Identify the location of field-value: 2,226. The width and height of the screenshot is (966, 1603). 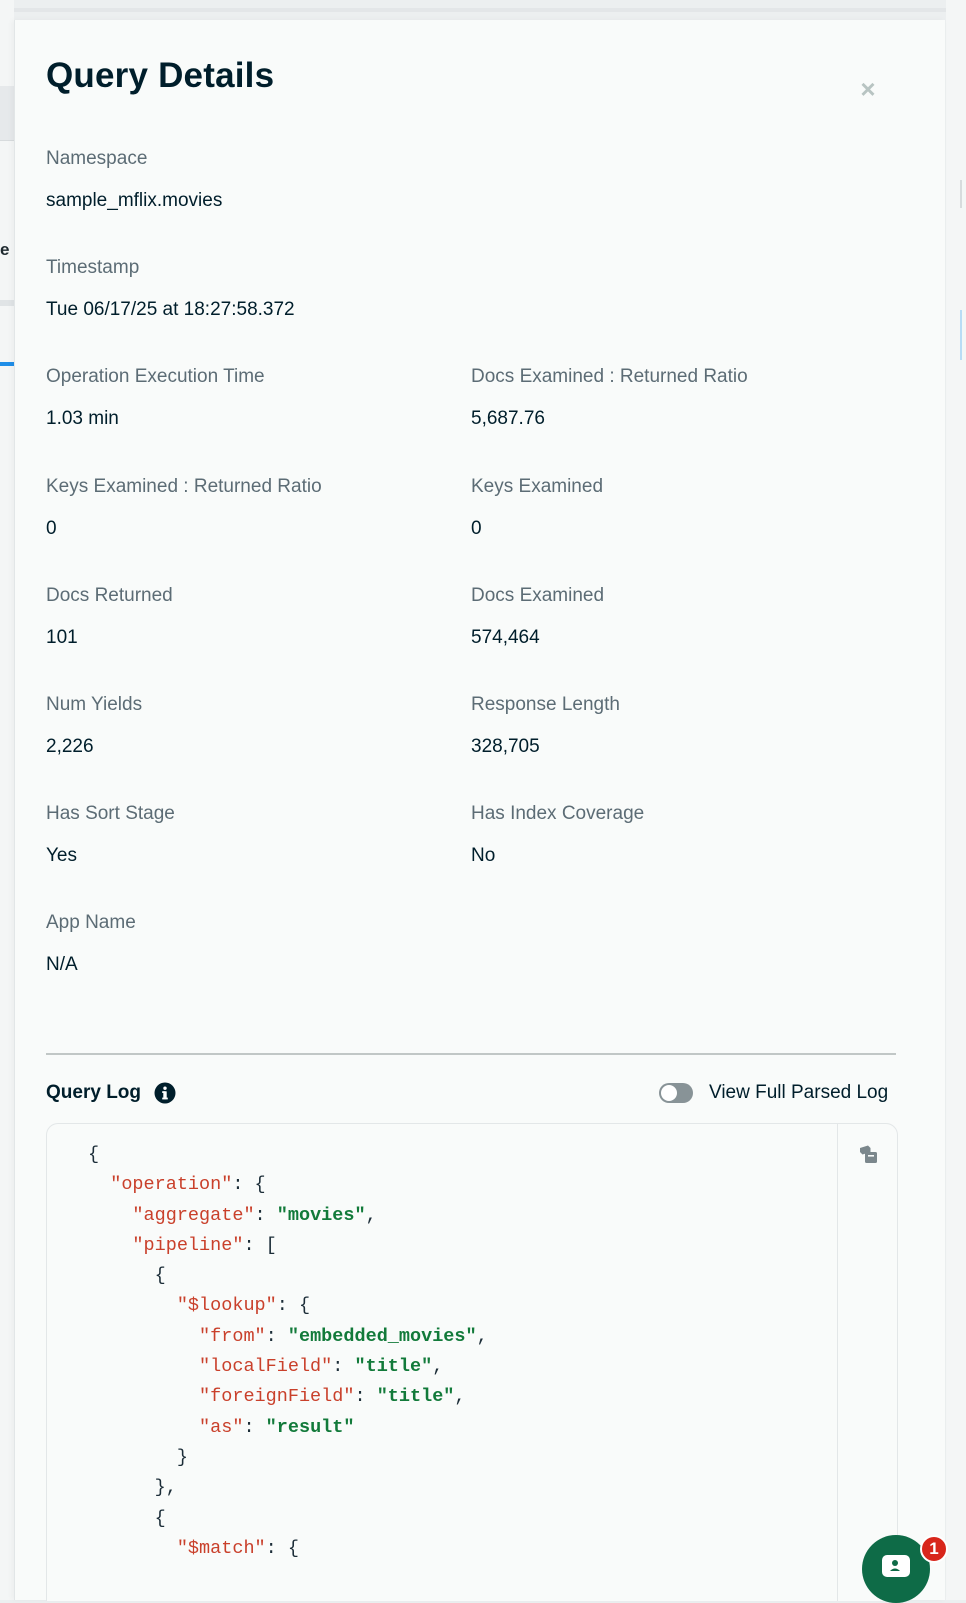
(70, 746).